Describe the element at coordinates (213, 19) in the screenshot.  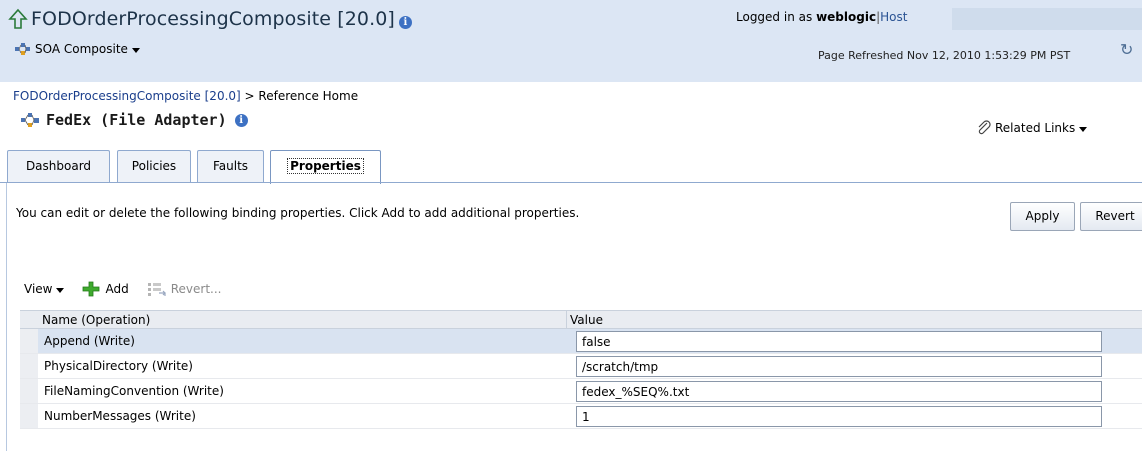
I see `page-title: FODOrderProcessingComposite [20.0]` at that location.